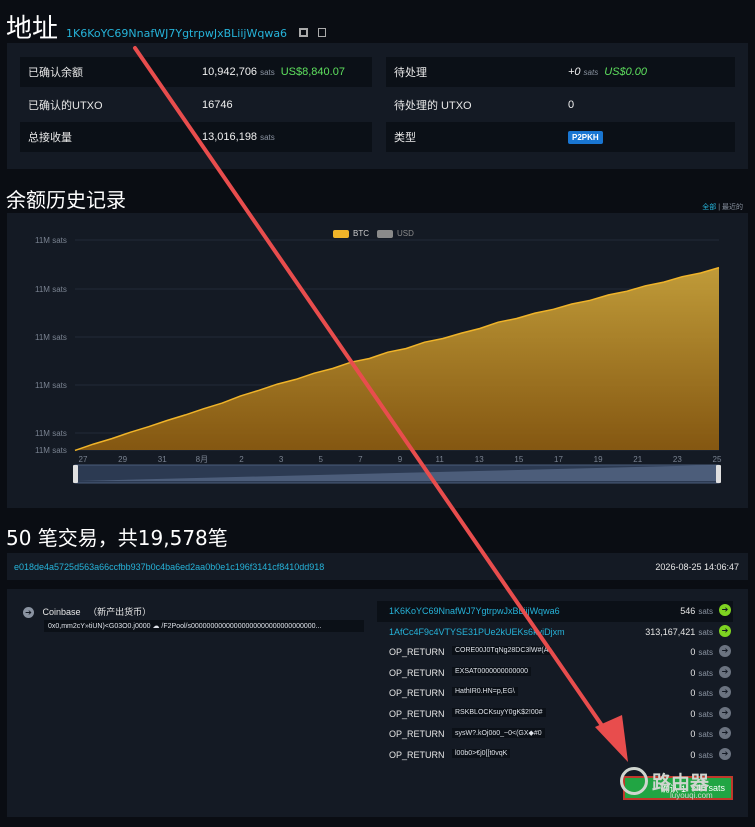  I want to click on coinbase-tag: （新产出货币）, so click(120, 612).